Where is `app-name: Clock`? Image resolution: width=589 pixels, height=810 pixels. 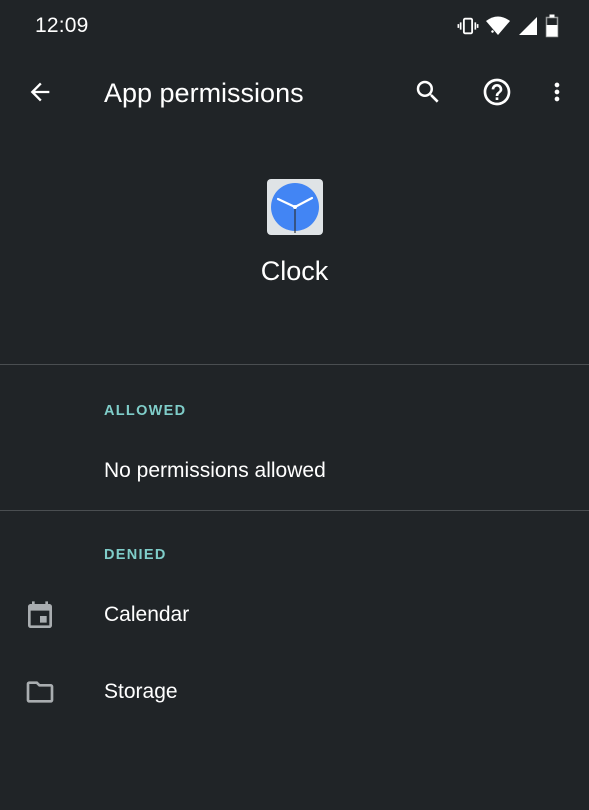 app-name: Clock is located at coordinates (294, 271).